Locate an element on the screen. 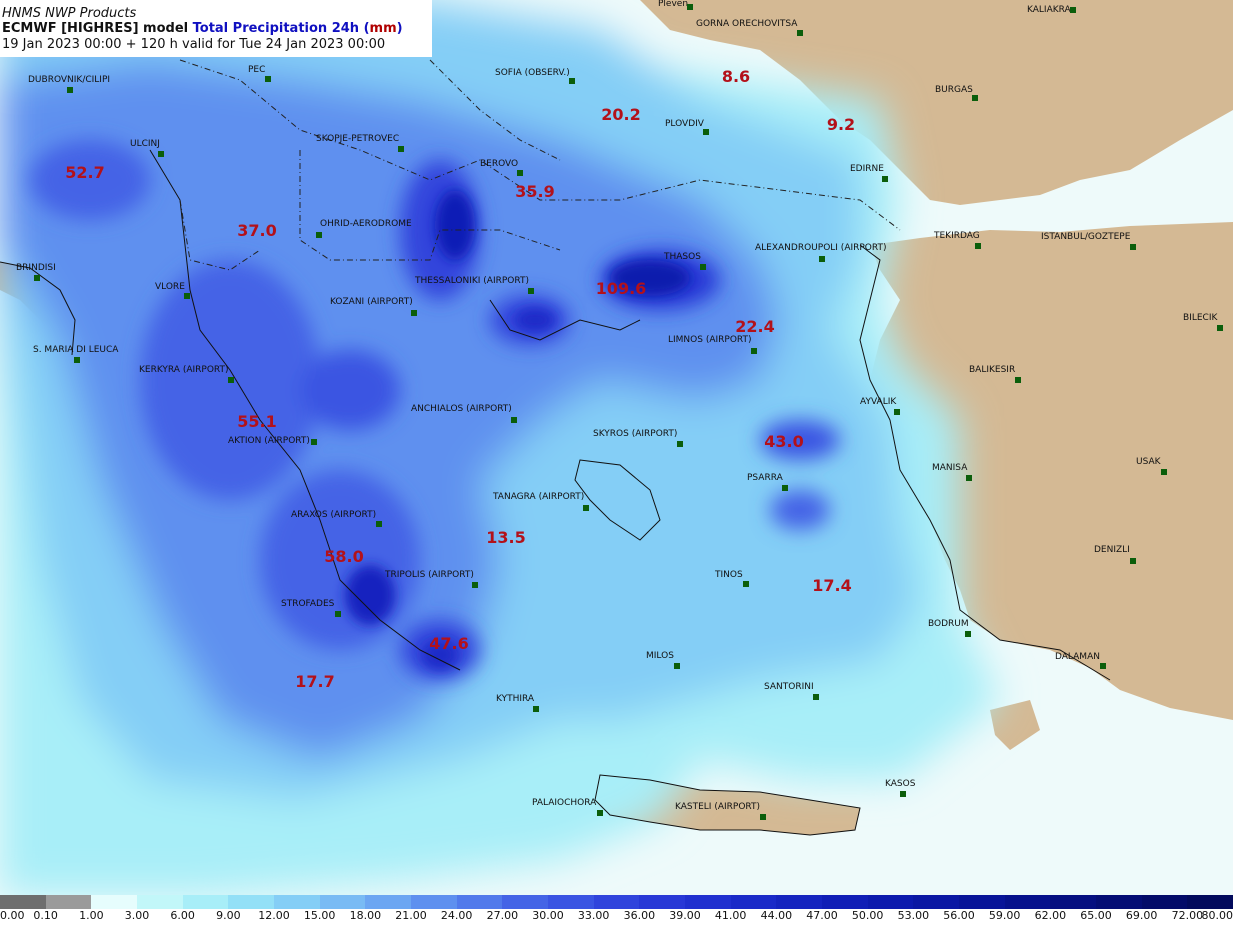  colorbar-tick-label: 50.00 is located at coordinates (867, 915).